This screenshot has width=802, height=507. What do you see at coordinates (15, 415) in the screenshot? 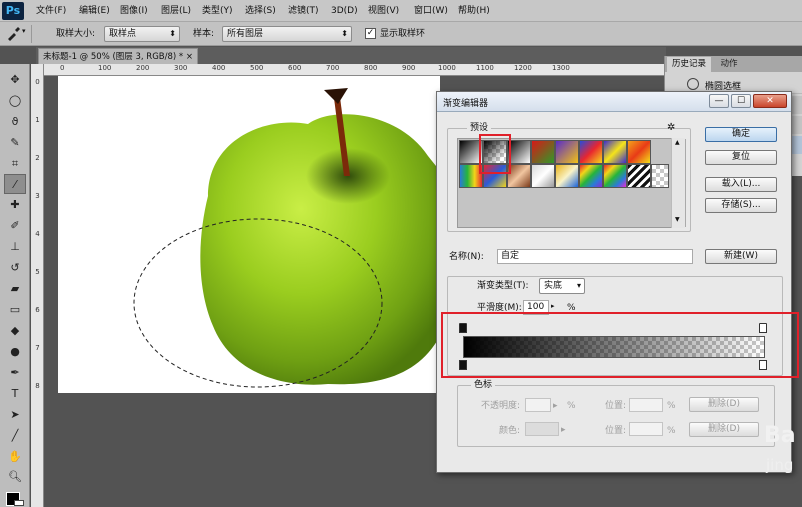
I see `path-select-tool-icon: ➤` at bounding box center [15, 415].